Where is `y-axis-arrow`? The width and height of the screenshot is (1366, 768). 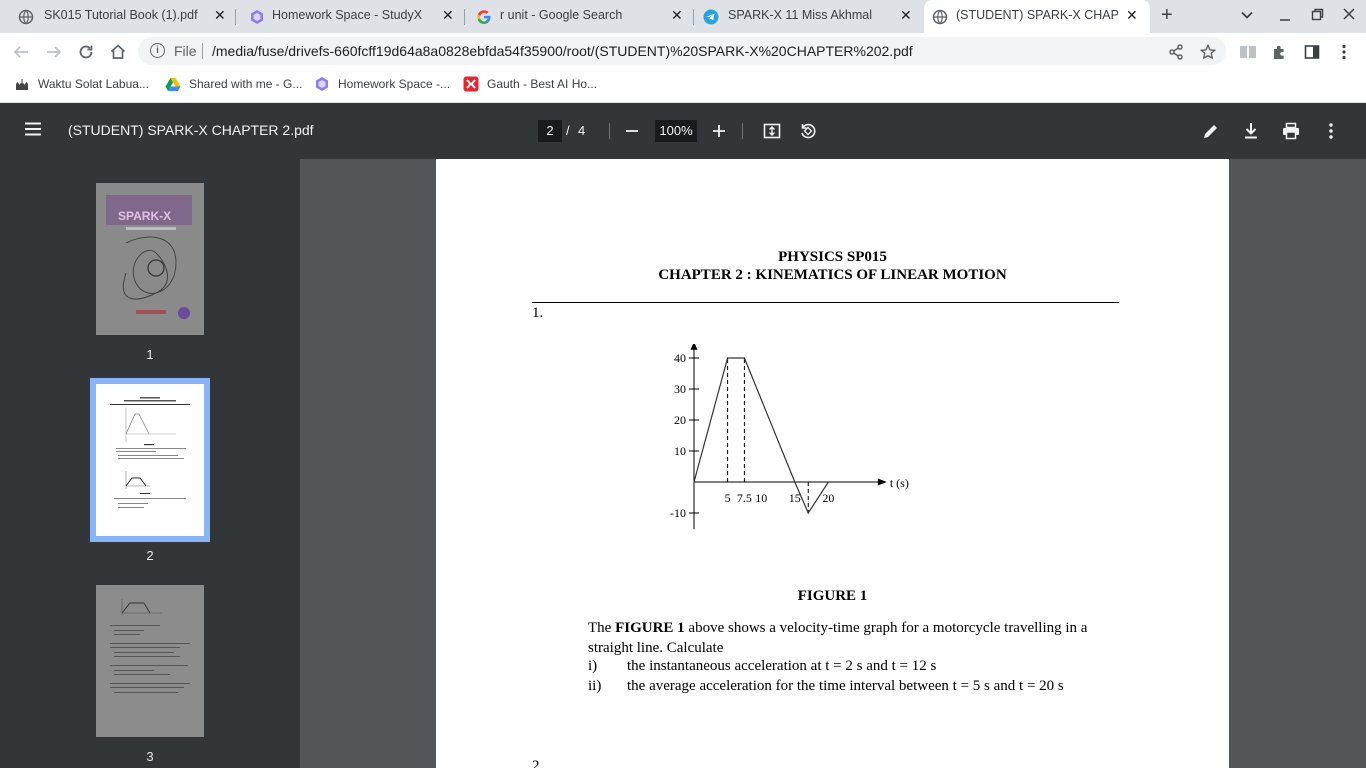
y-axis-arrow is located at coordinates (694, 347).